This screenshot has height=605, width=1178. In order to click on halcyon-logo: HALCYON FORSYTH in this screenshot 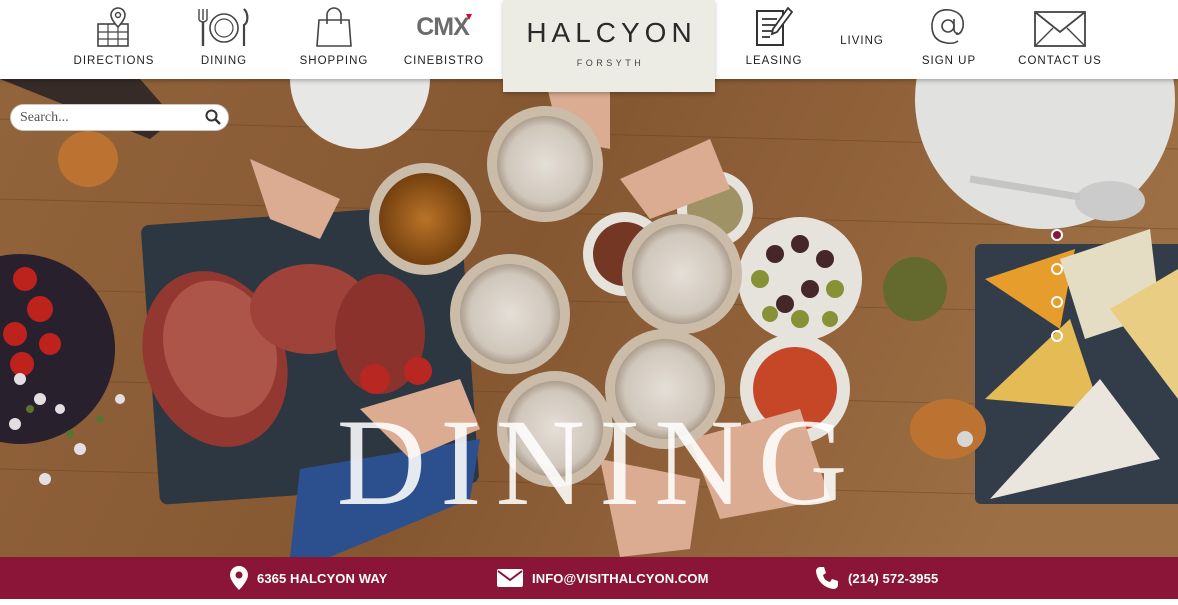, I will do `click(609, 46)`.